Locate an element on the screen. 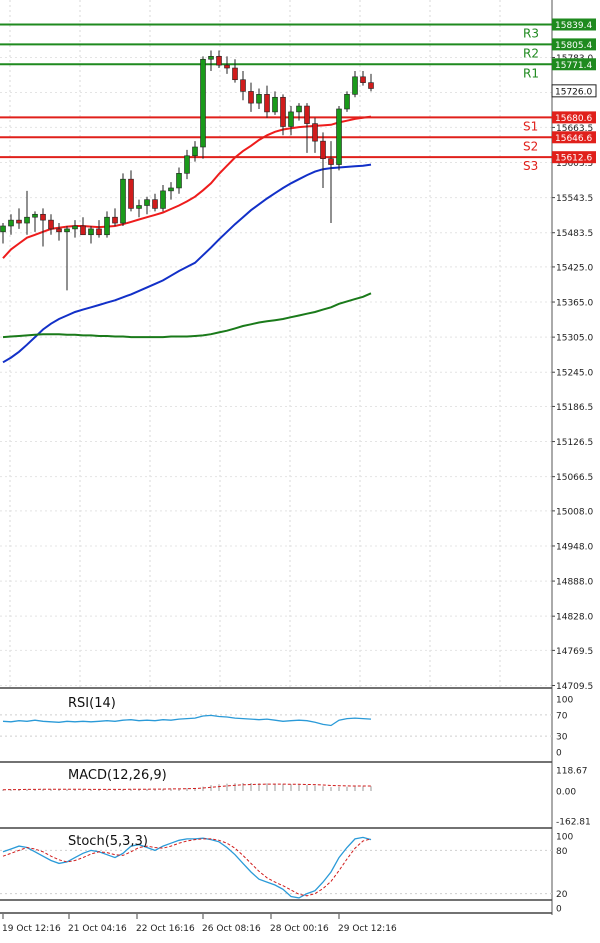  price-axis-label: 15066.5 is located at coordinates (574, 478).